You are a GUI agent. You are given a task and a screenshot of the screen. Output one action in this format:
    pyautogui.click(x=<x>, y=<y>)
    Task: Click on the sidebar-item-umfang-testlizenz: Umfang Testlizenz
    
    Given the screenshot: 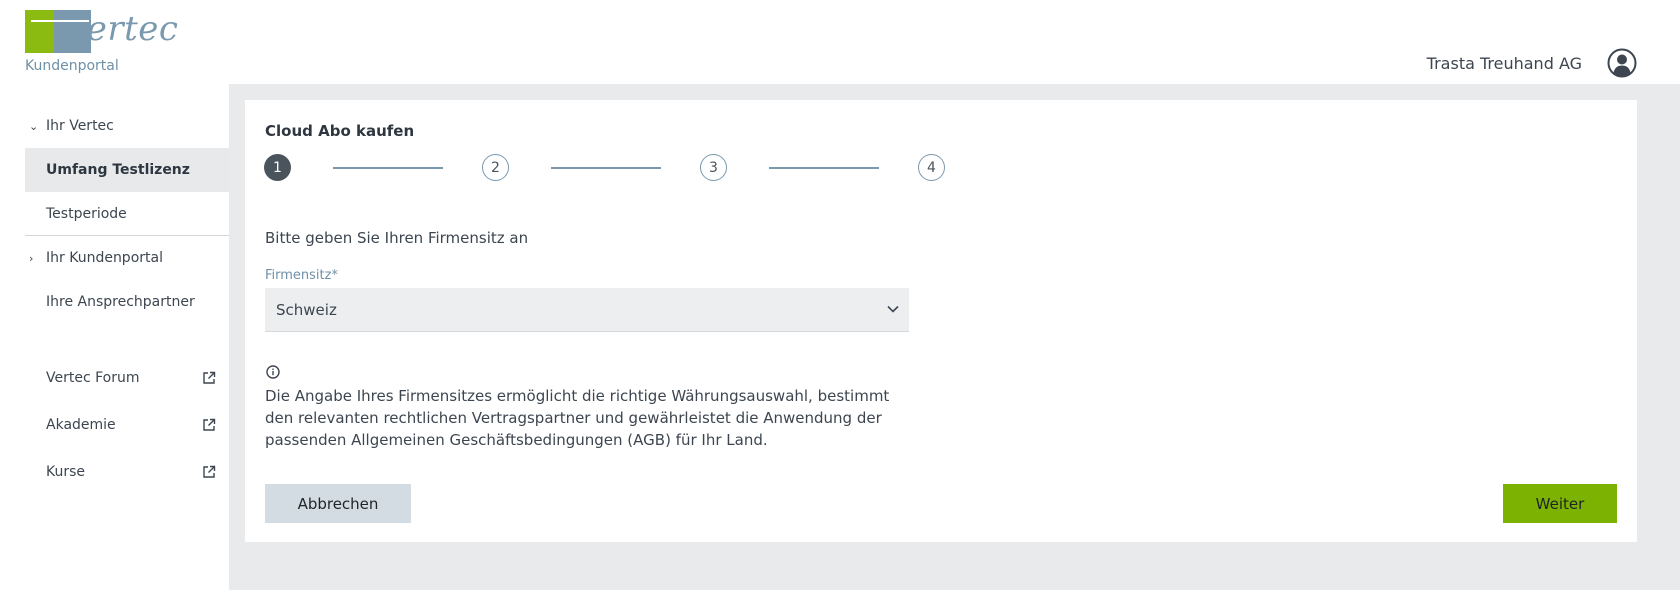 What is the action you would take?
    pyautogui.click(x=127, y=170)
    